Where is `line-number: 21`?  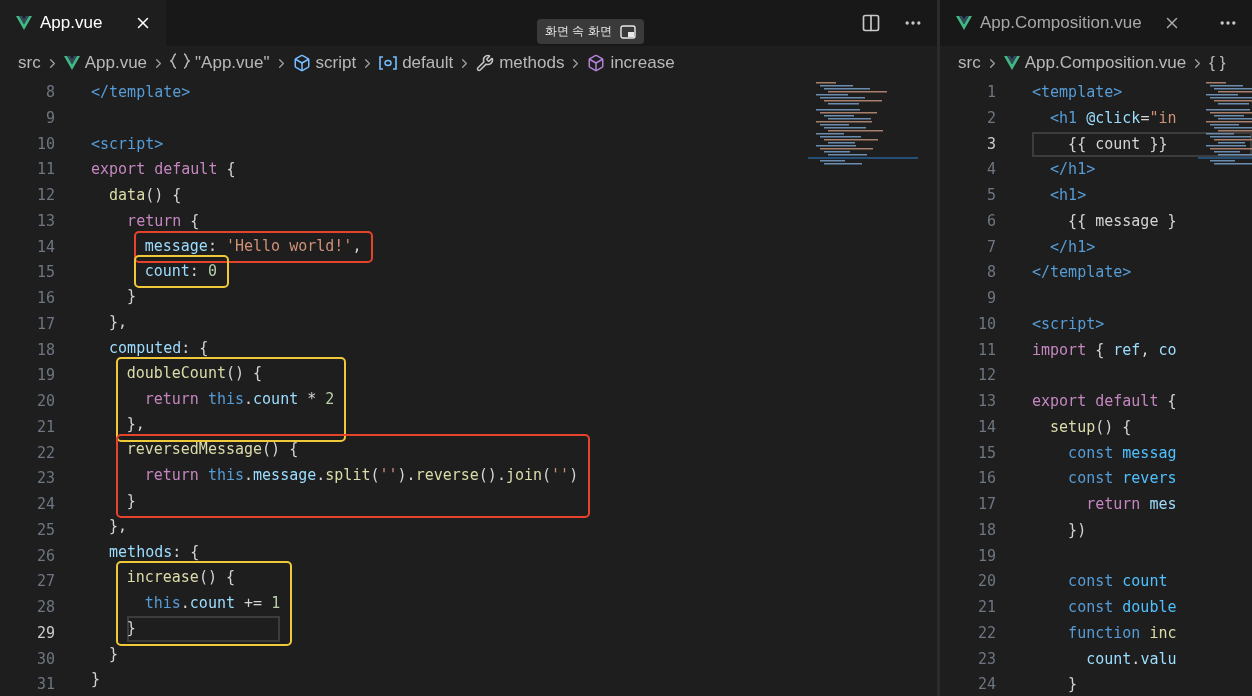
line-number: 21 is located at coordinates (986, 607).